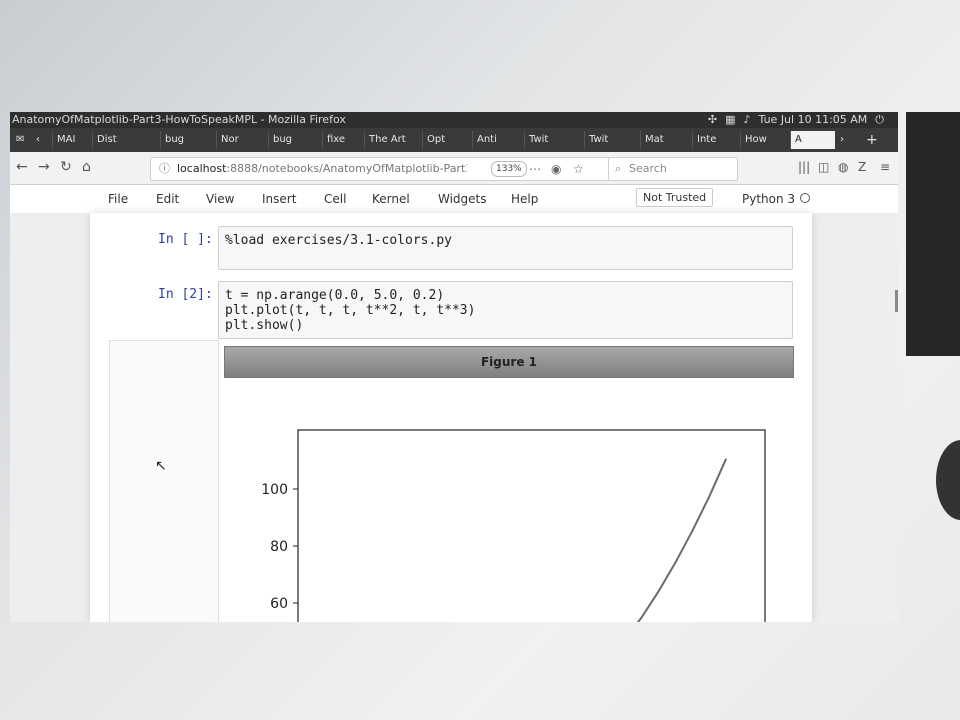 The image size is (960, 720). I want to click on y-tick-label: 100, so click(274, 490).